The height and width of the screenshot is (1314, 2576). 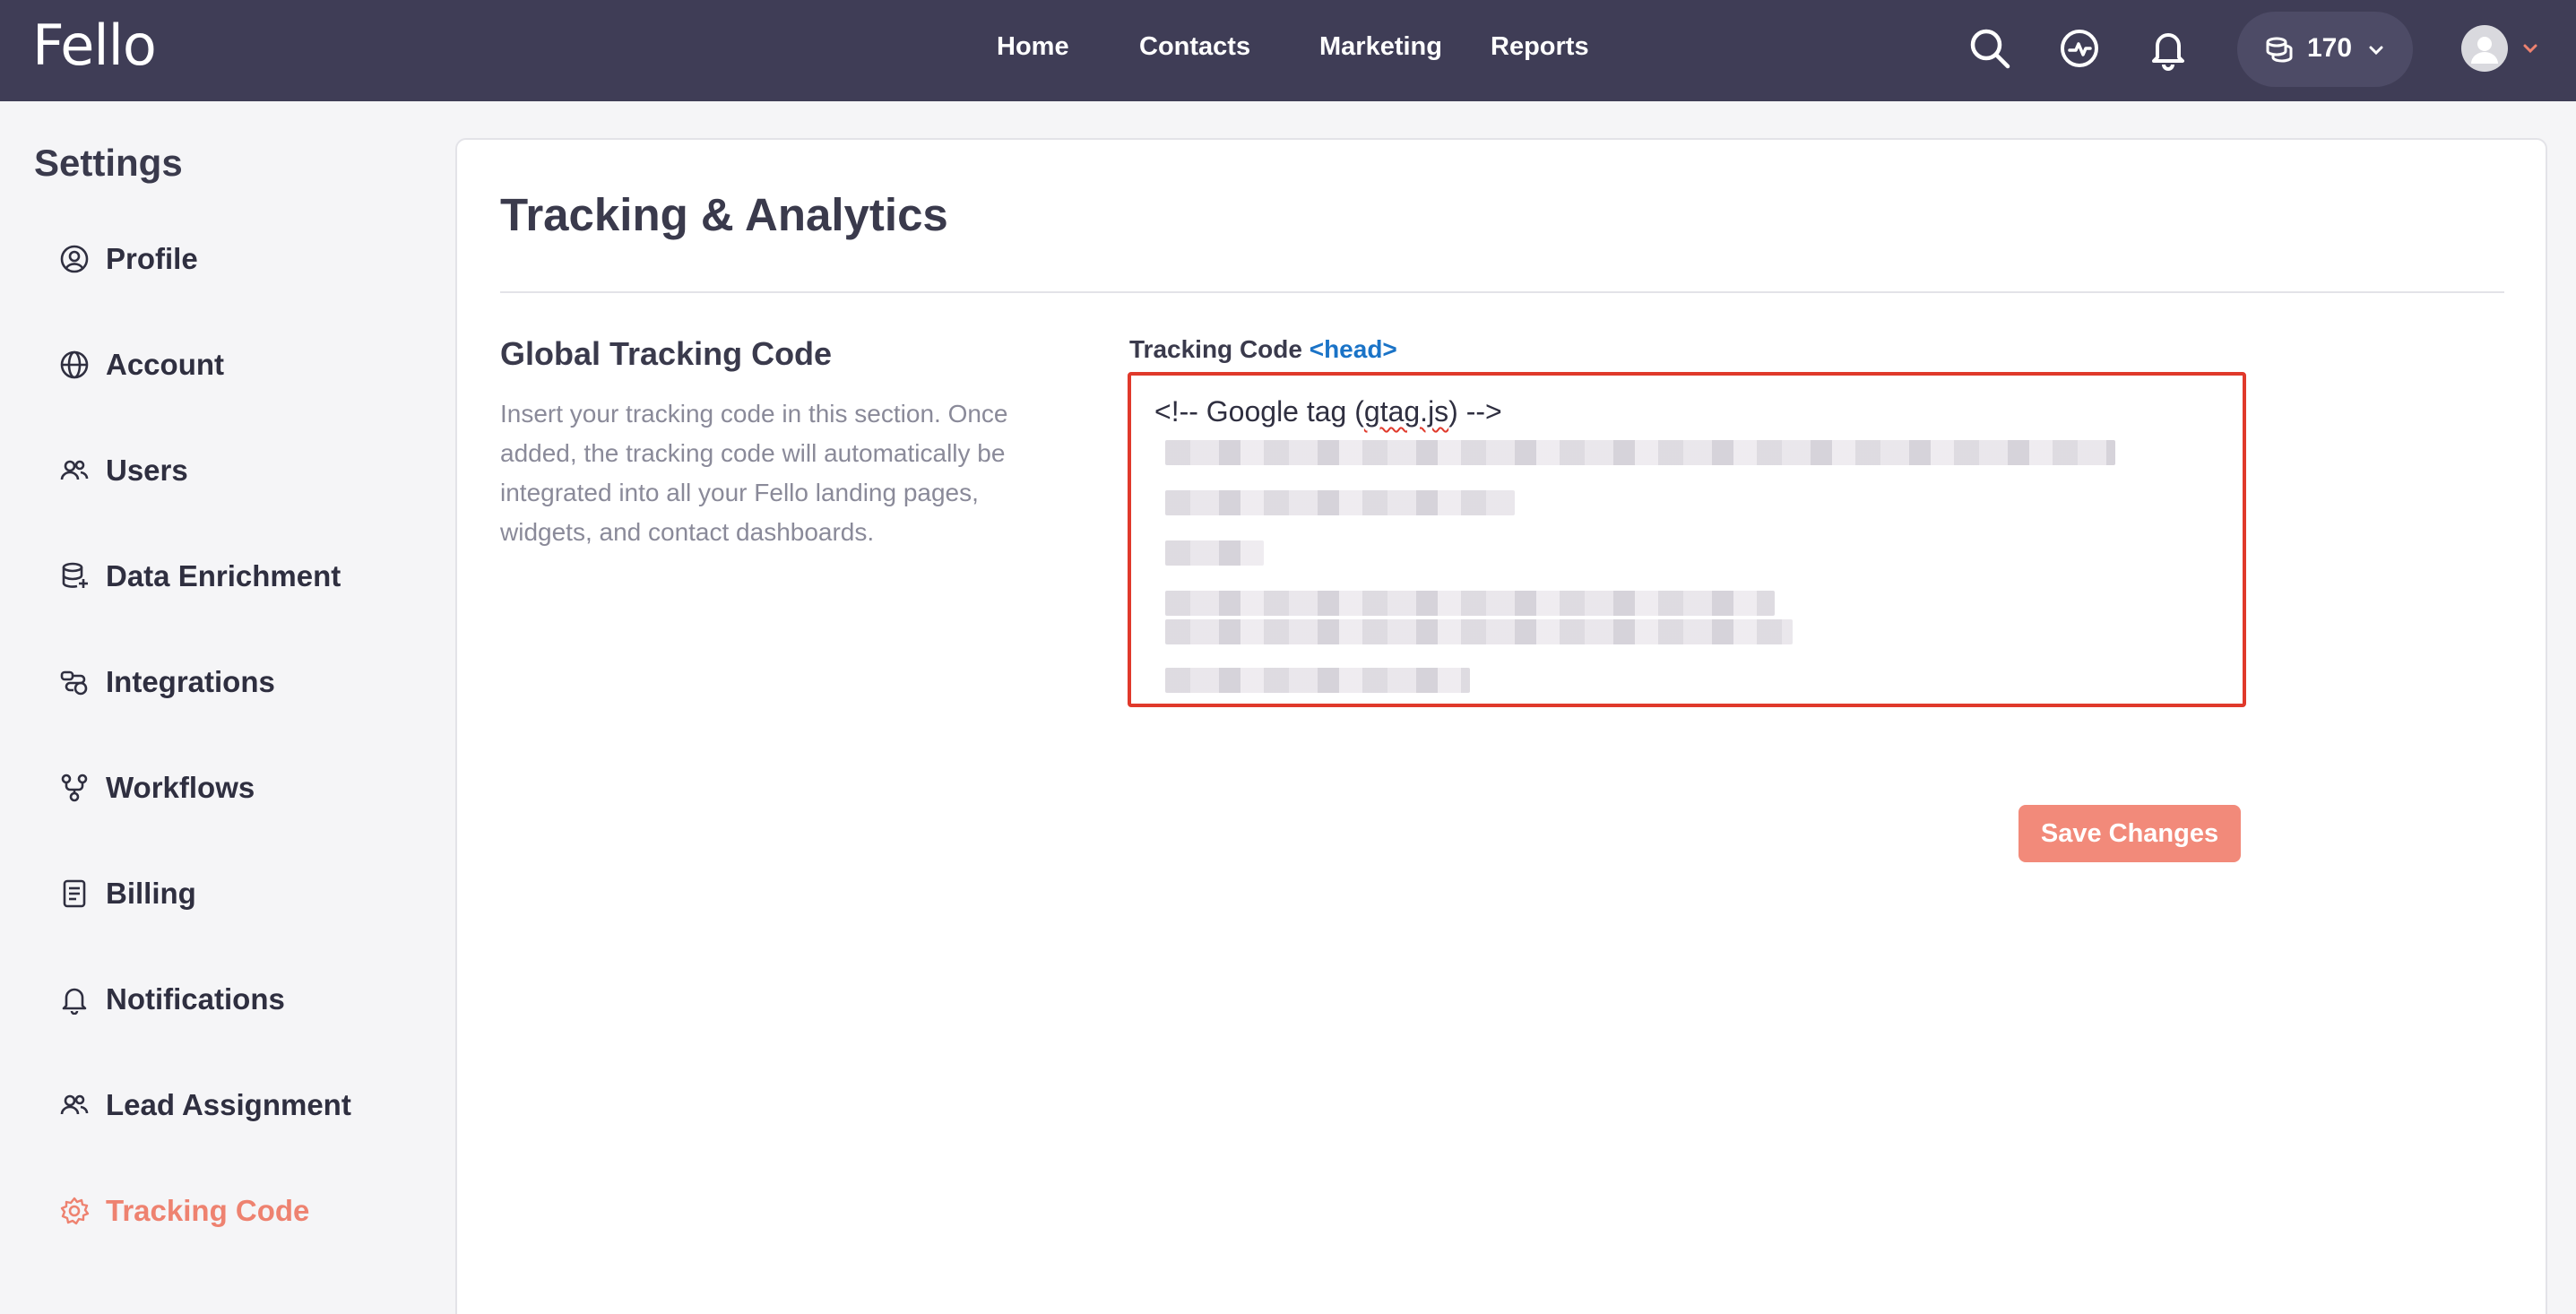 I want to click on field-label-text: Tracking Code, so click(x=1215, y=349).